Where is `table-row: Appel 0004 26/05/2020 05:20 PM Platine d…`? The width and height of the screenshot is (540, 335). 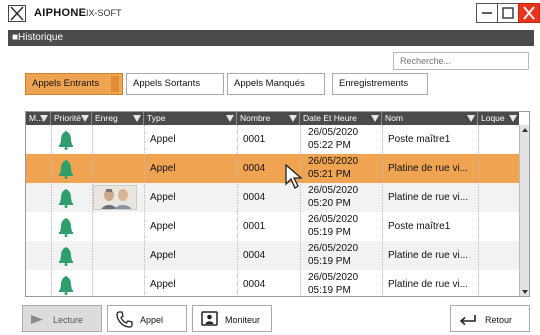
table-row: Appel 0004 26/05/2020 05:20 PM Platine d… is located at coordinates (272, 197).